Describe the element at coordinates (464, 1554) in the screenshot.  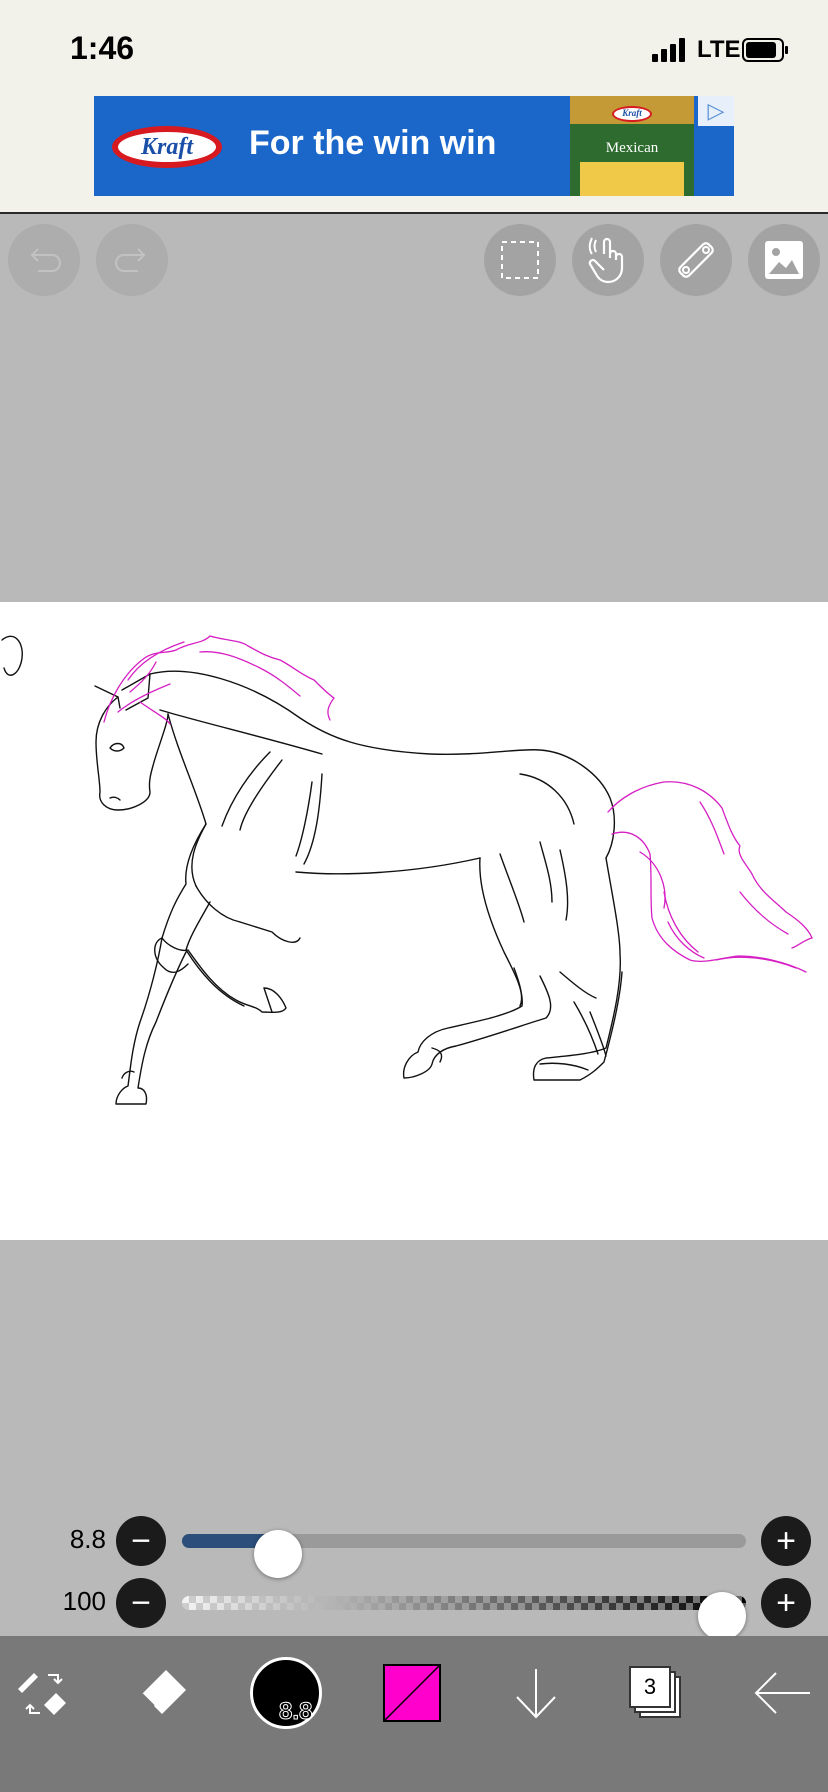
I see `brush-size-slider` at that location.